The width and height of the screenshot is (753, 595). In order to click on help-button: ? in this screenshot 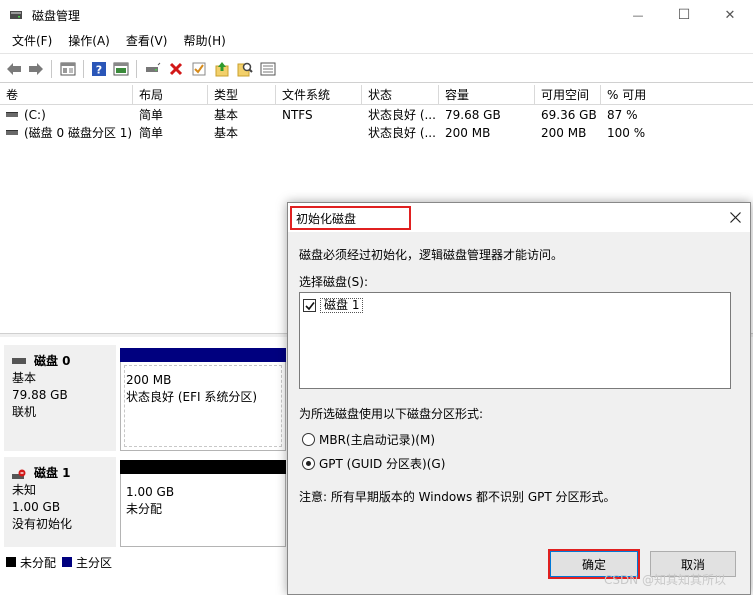, I will do `click(99, 69)`.